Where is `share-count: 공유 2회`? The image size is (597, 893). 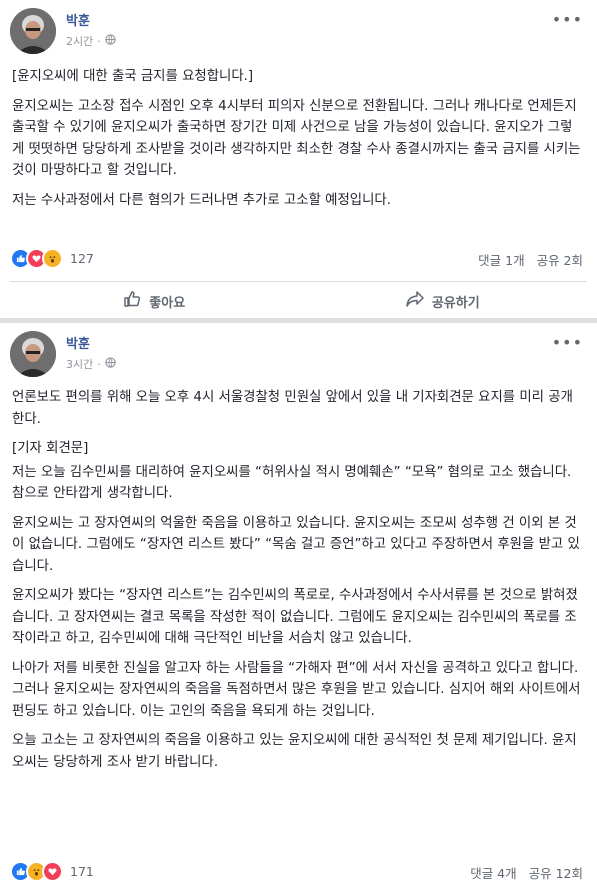 share-count: 공유 2회 is located at coordinates (560, 260).